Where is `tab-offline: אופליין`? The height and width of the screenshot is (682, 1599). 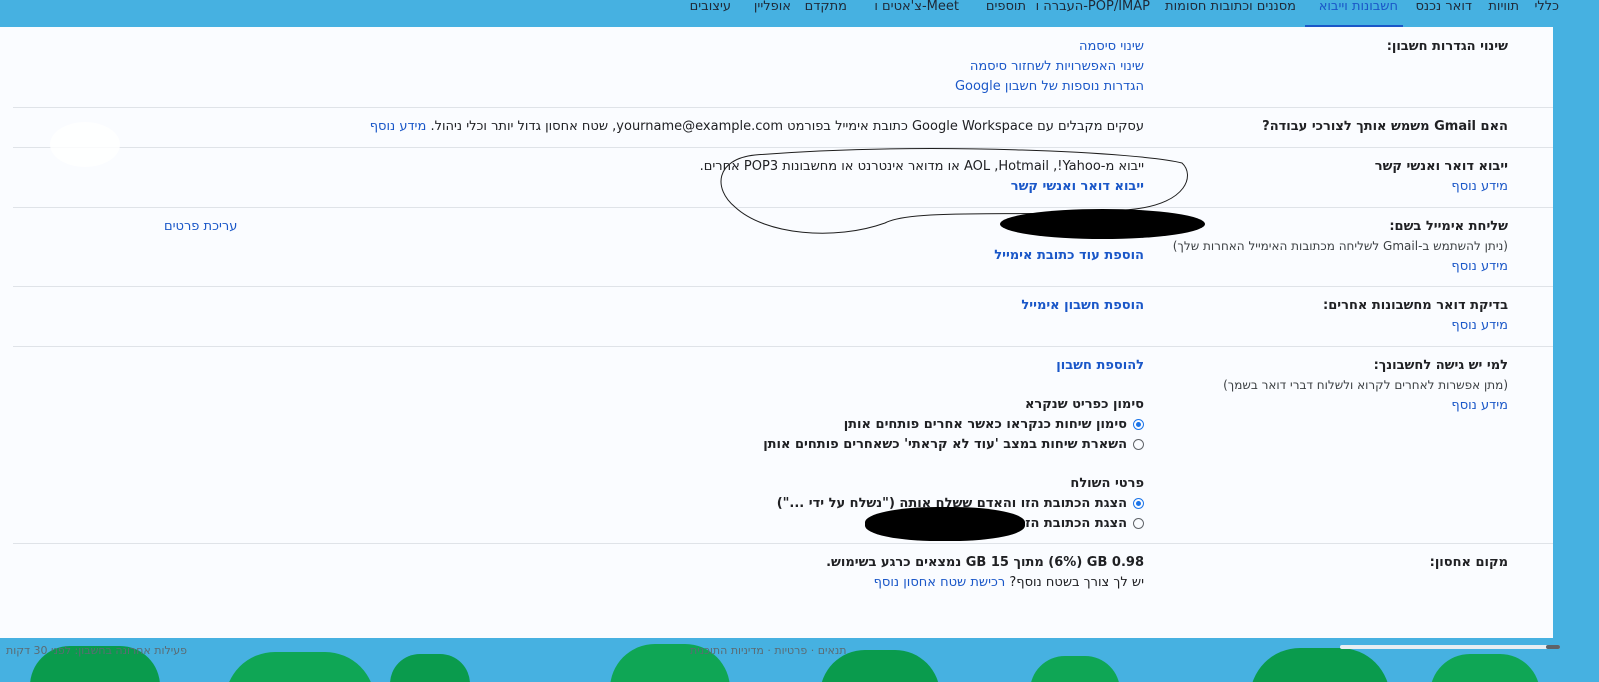
tab-offline: אופליין is located at coordinates (772, 7).